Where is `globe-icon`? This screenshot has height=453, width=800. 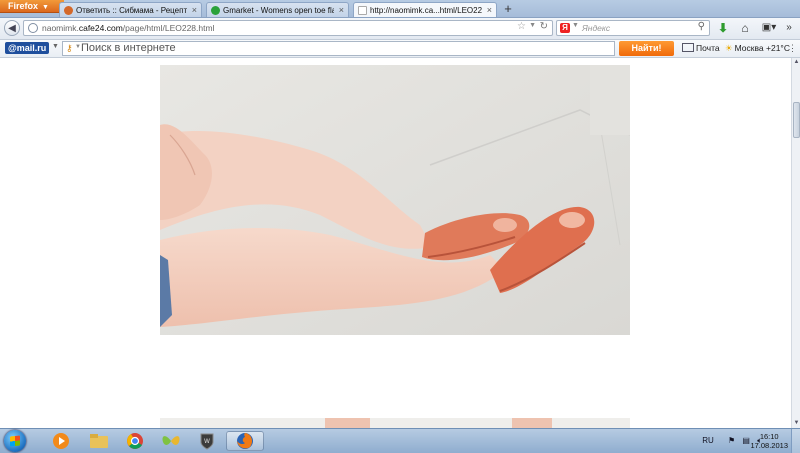
globe-icon is located at coordinates (33, 28).